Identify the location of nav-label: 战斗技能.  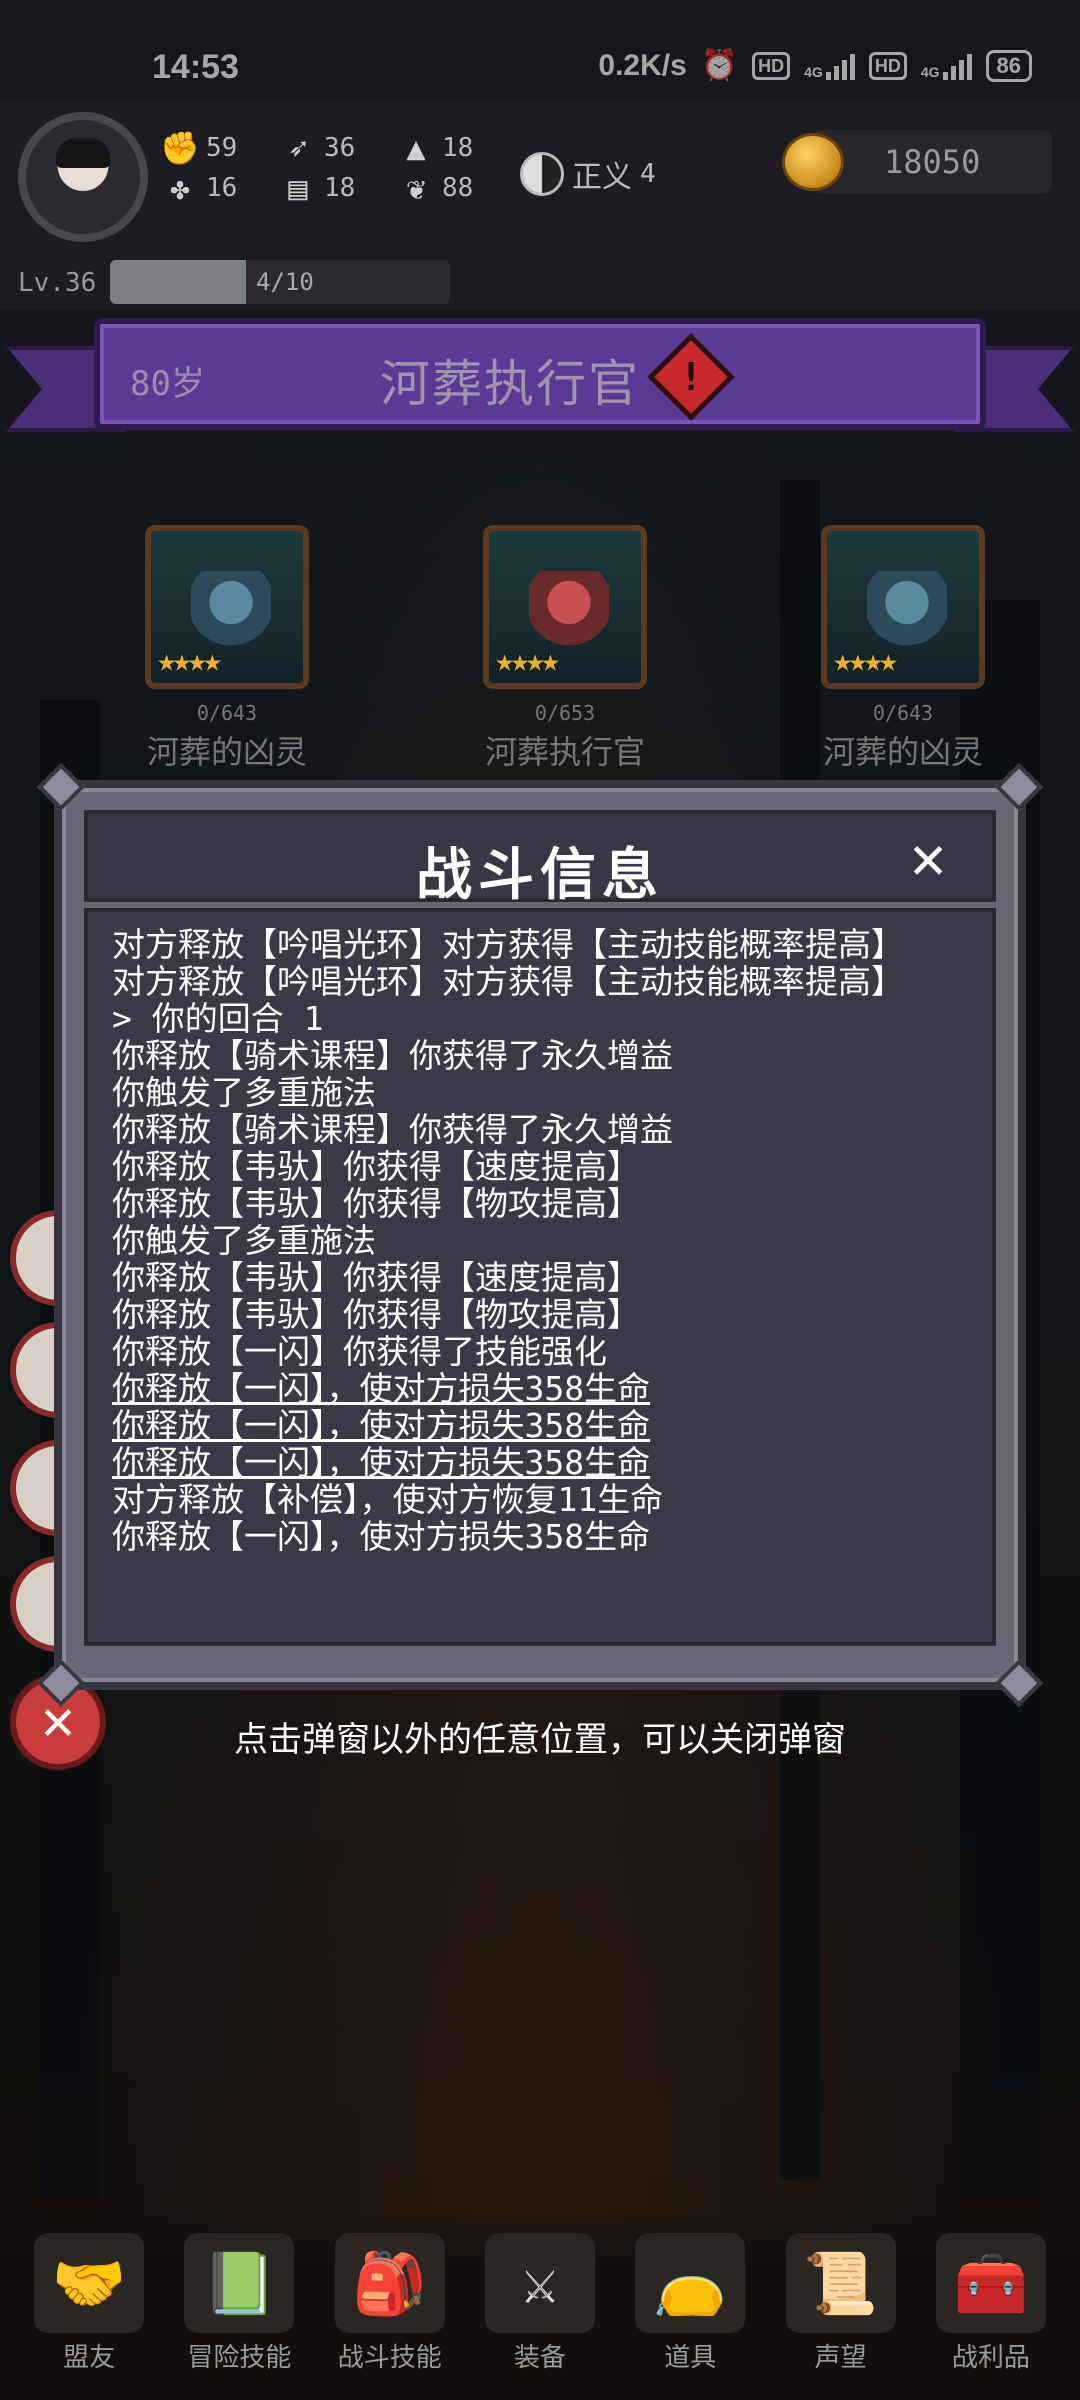
(389, 2358).